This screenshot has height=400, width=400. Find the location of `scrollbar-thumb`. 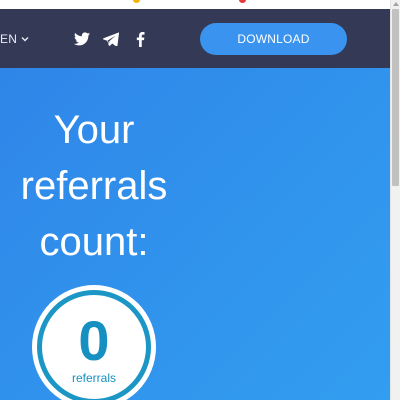

scrollbar-thumb is located at coordinates (395, 97).